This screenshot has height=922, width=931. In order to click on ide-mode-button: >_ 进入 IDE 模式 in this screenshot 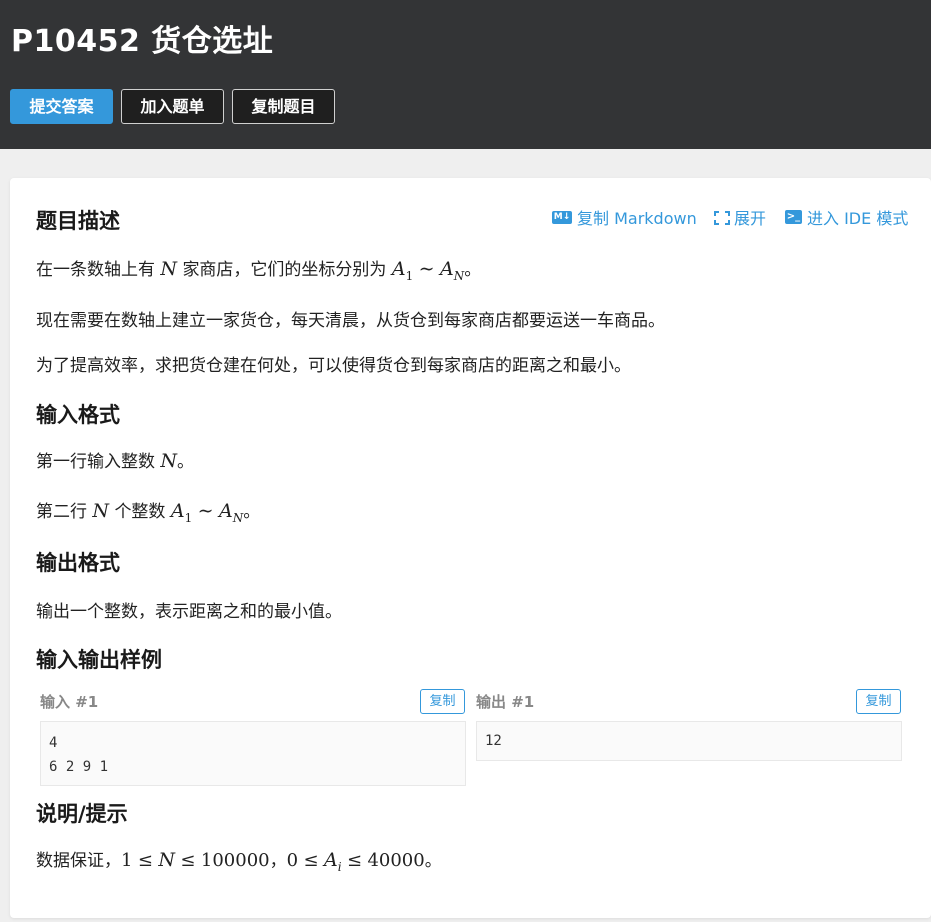, I will do `click(846, 217)`.